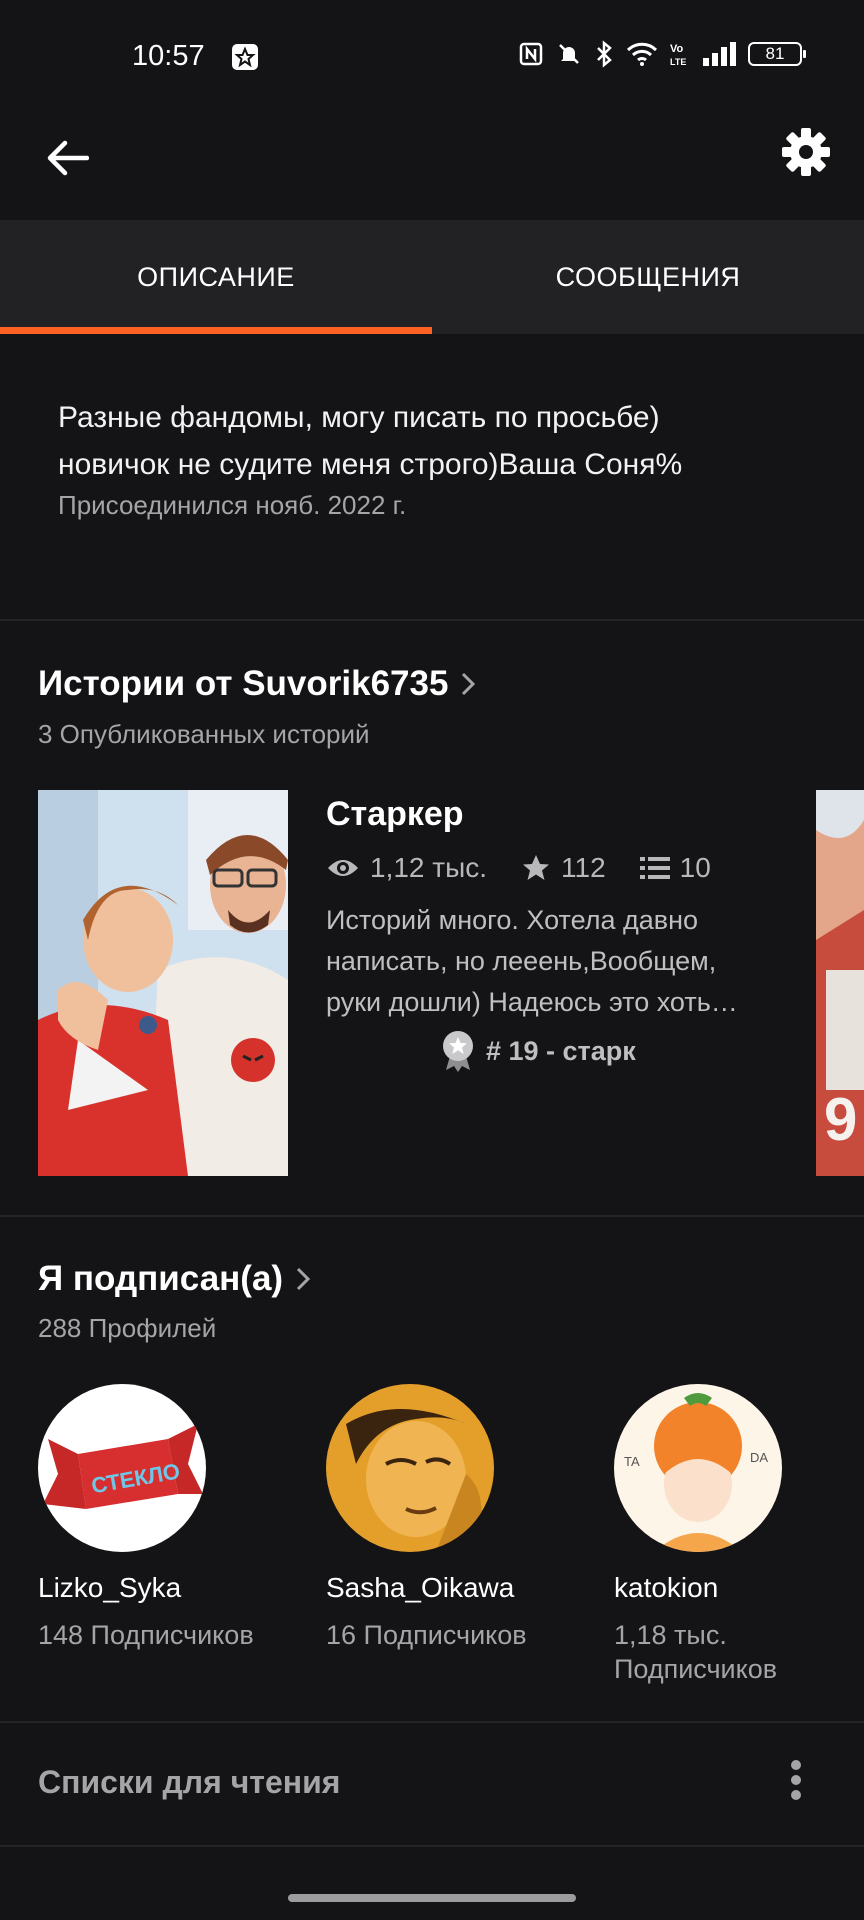  I want to click on followers-line: Подписчиков, so click(696, 1669).